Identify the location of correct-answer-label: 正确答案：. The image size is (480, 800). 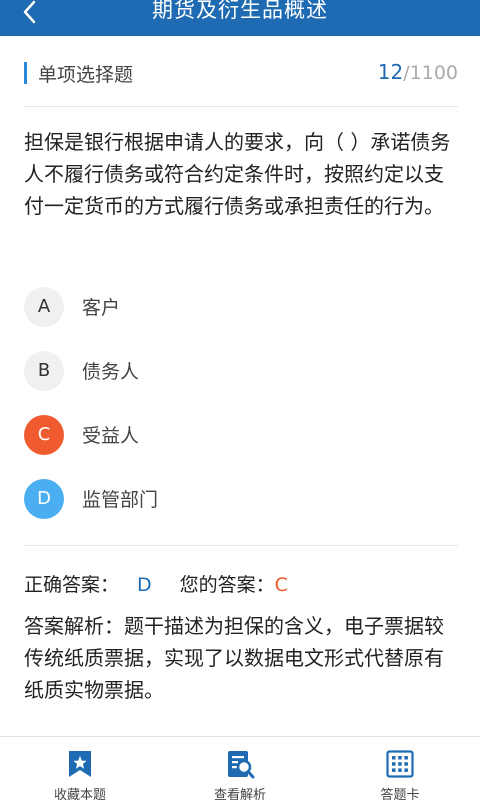
(72, 585).